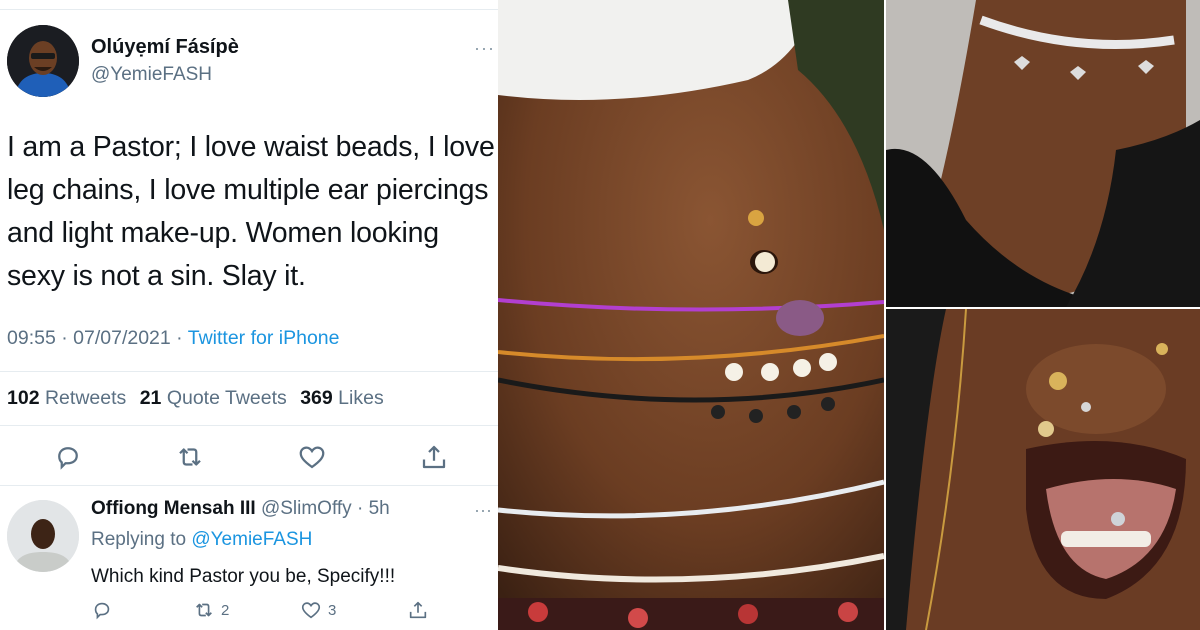 The image size is (1200, 630). I want to click on piercings-photo, so click(1043, 469).